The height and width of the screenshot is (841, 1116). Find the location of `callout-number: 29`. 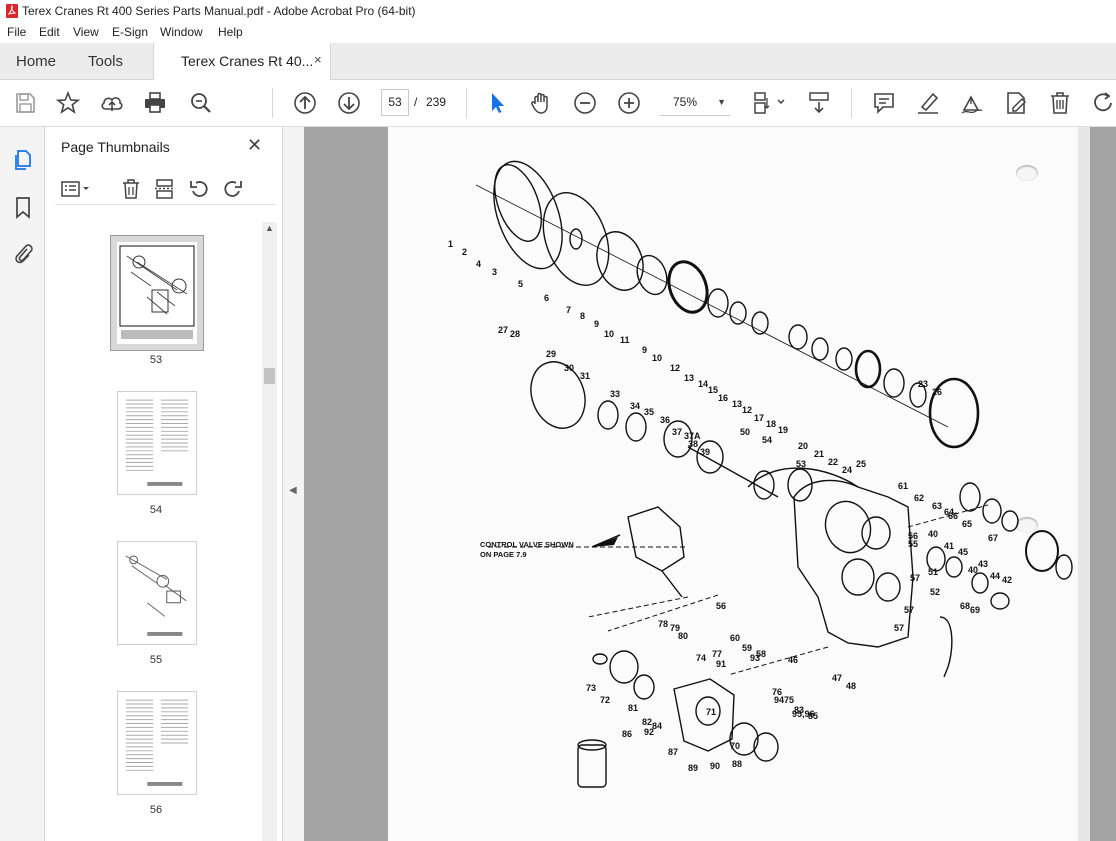

callout-number: 29 is located at coordinates (551, 354).